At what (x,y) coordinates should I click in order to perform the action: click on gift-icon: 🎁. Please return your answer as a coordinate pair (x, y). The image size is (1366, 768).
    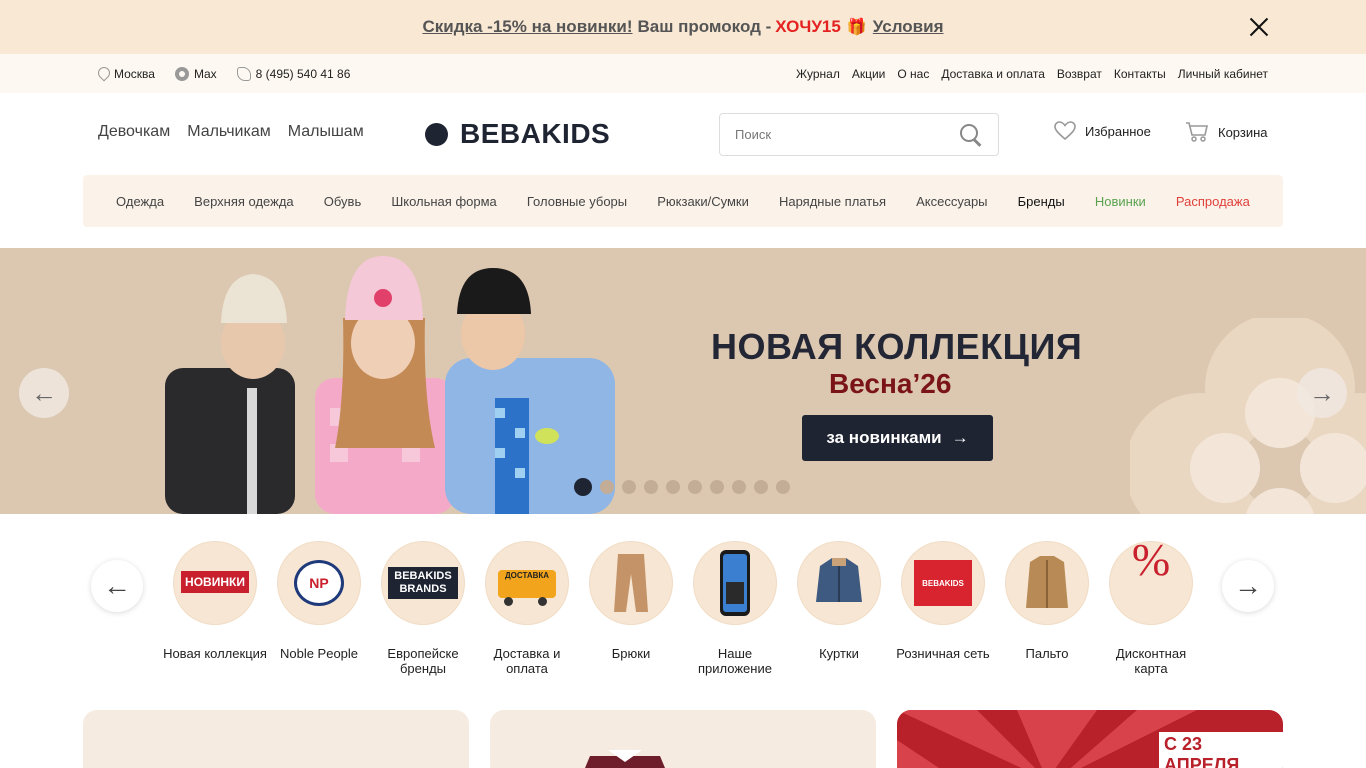
    Looking at the image, I should click on (856, 27).